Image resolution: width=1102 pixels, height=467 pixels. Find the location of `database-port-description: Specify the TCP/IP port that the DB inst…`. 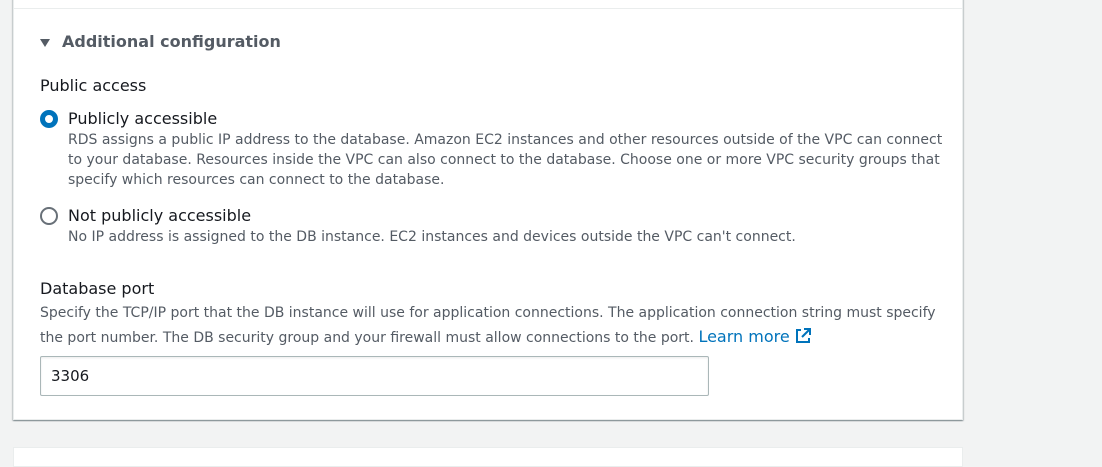

database-port-description: Specify the TCP/IP port that the DB inst… is located at coordinates (492, 326).